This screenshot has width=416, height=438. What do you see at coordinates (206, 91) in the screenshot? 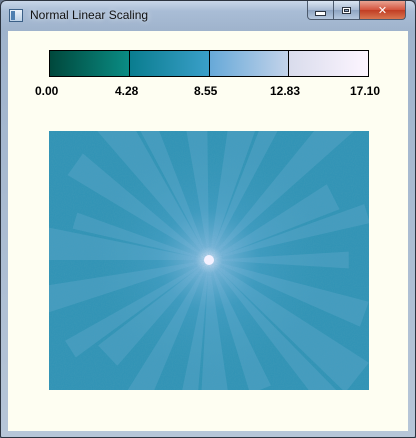
I see `scale-tick-label: 8.55` at bounding box center [206, 91].